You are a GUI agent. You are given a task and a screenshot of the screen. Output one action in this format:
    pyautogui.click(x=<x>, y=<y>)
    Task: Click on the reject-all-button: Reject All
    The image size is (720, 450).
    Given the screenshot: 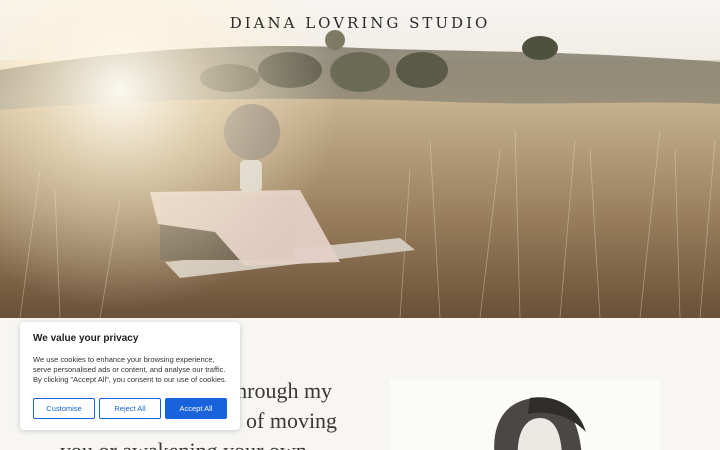 What is the action you would take?
    pyautogui.click(x=130, y=408)
    